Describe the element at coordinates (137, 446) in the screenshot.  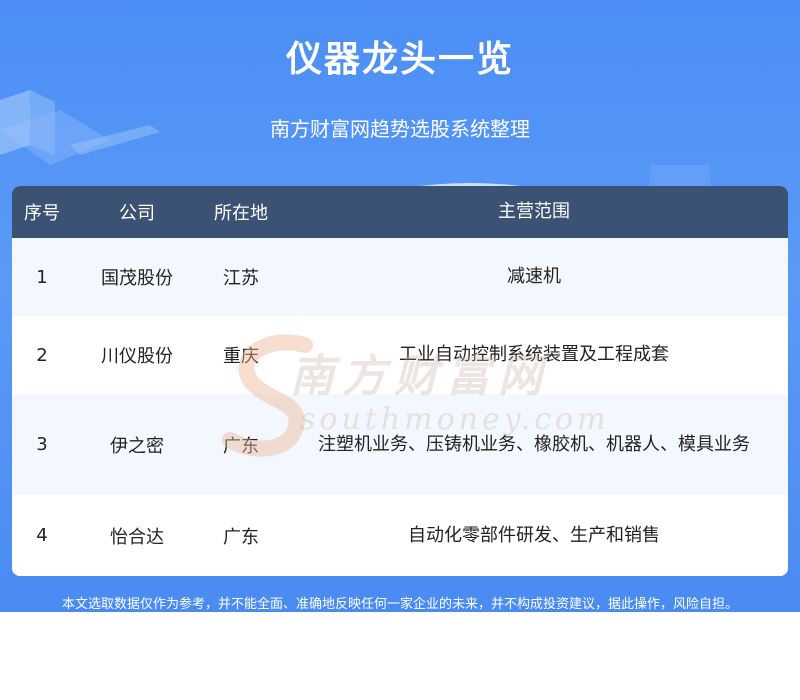
I see `row-company: 伊之密` at that location.